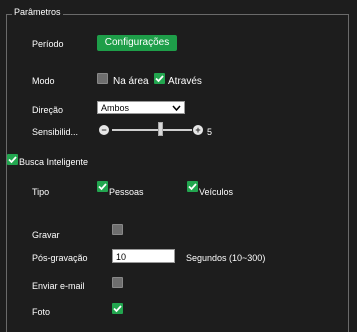 The image size is (357, 332). I want to click on configuracoes-button: Configurações, so click(137, 43).